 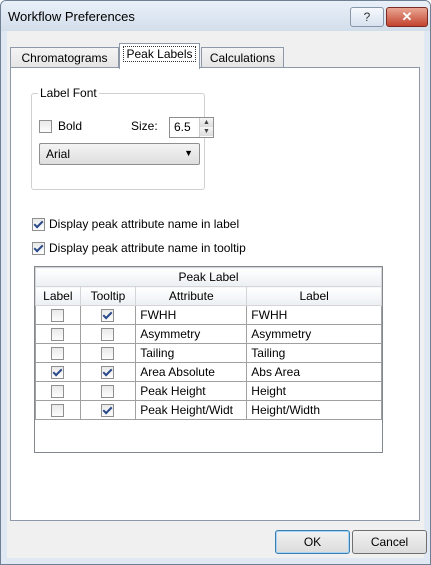 I want to click on size-spinner: 6.5 ▲ ▼, so click(x=191, y=127).